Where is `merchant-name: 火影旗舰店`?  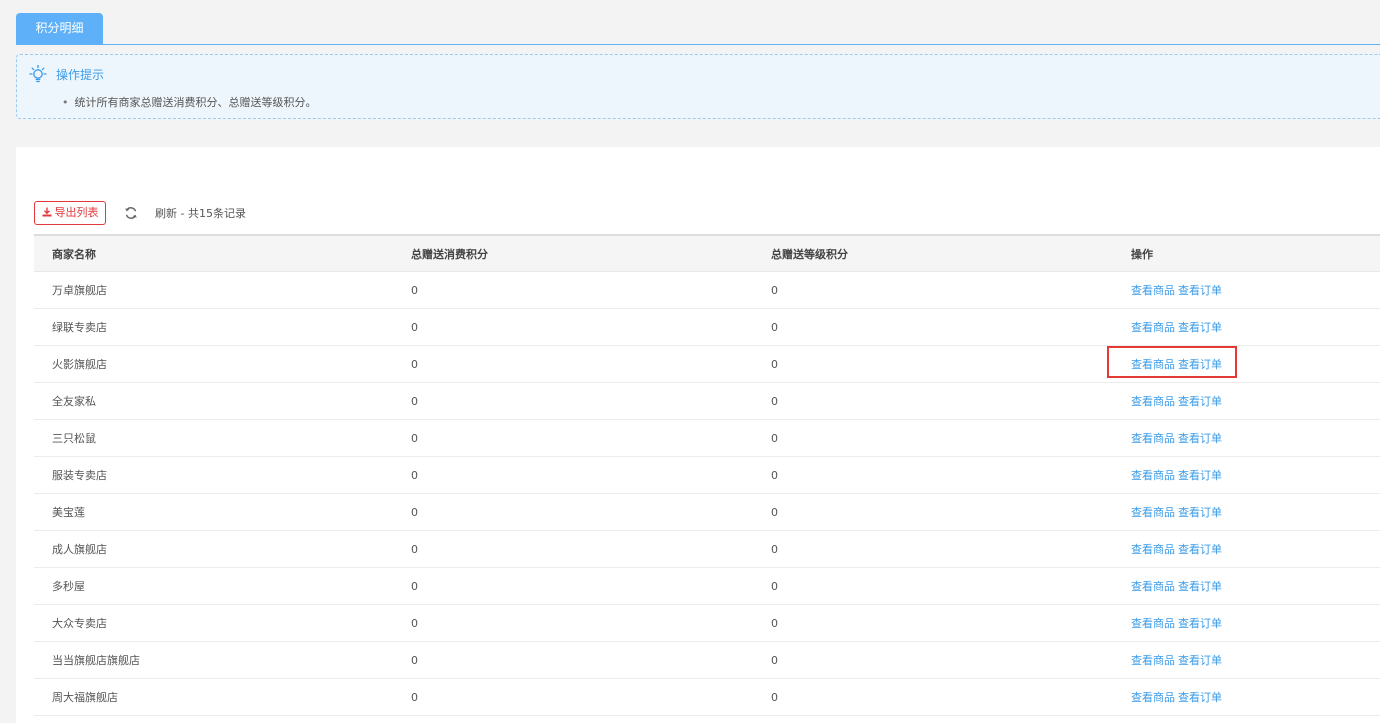
merchant-name: 火影旗舰店 is located at coordinates (213, 364).